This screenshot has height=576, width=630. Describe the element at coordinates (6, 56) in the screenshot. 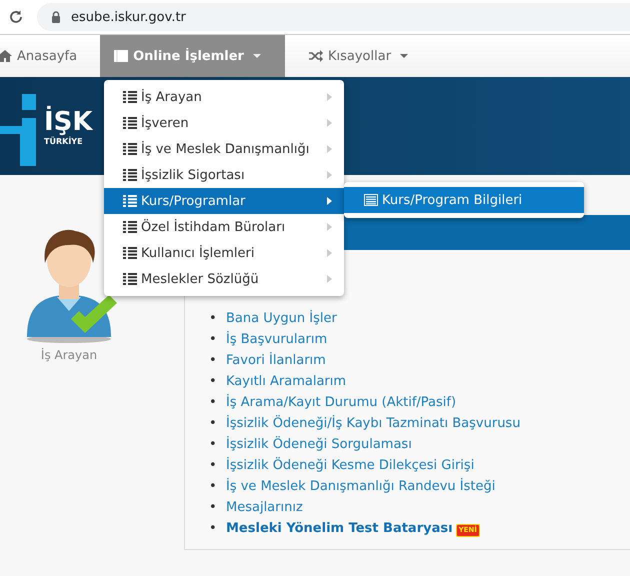

I see `home-icon` at that location.